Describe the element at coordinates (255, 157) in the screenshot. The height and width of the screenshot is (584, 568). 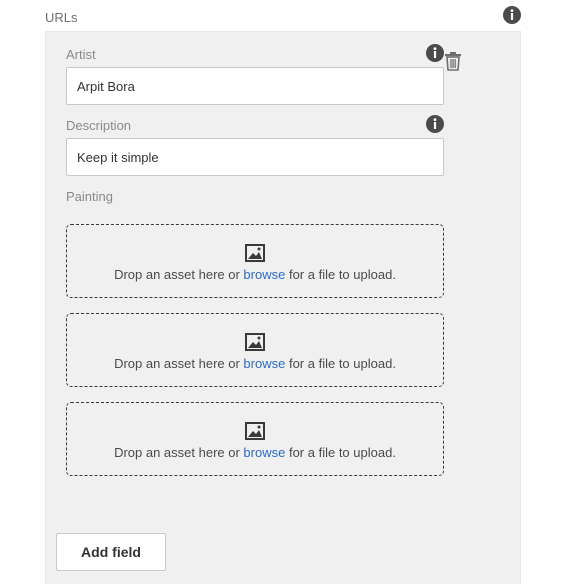
I see `description-input` at that location.